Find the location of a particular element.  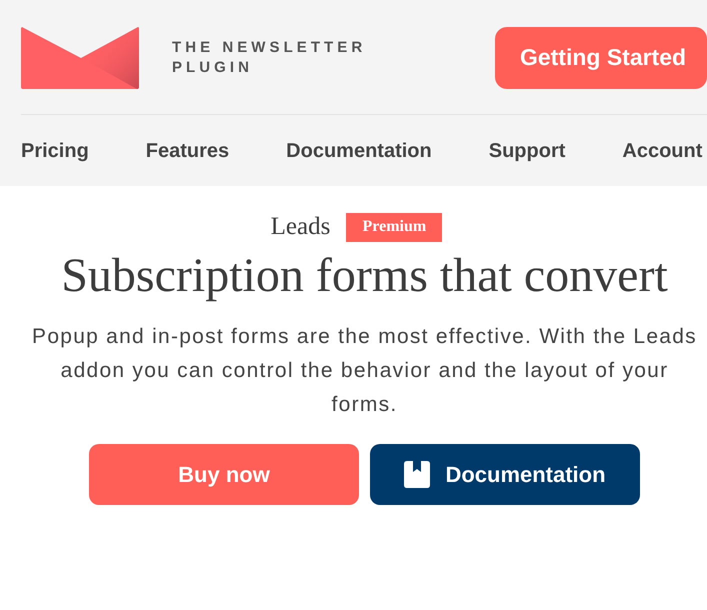

nav-link: Support is located at coordinates (527, 151).